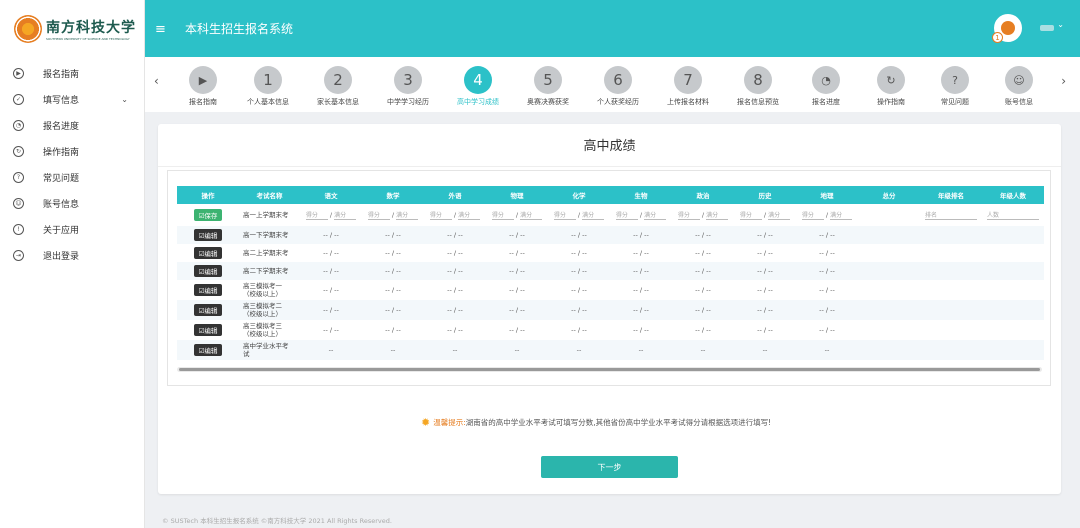 The image size is (1080, 528). Describe the element at coordinates (1060, 24) in the screenshot. I see `user-dropdown-chevron-icon: ⌄` at that location.